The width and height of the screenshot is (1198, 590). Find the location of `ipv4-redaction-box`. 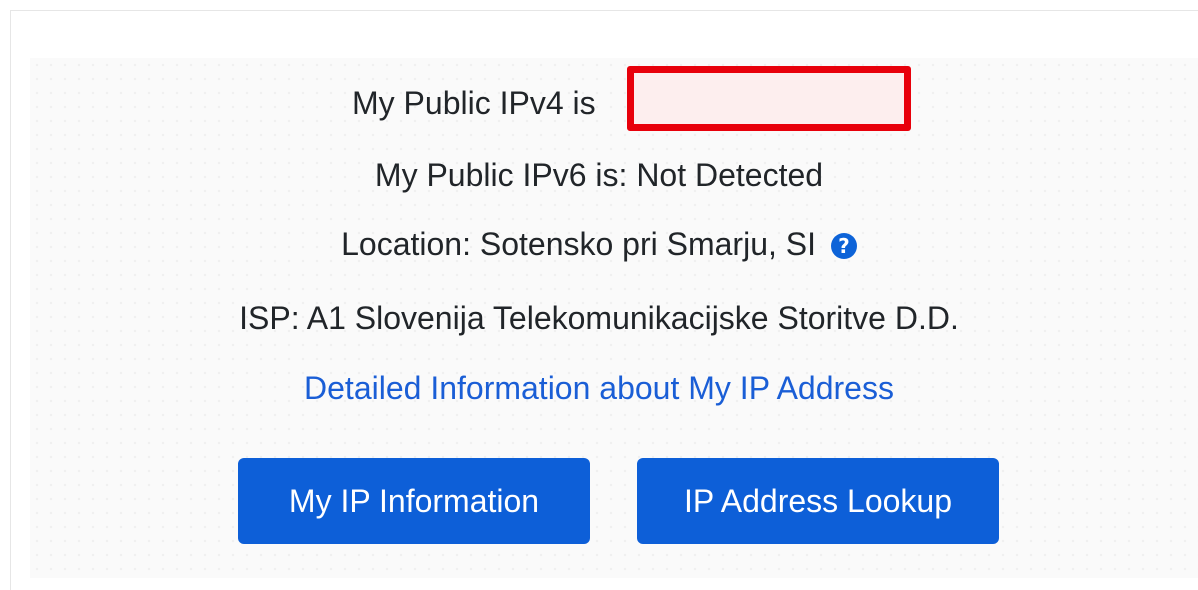

ipv4-redaction-box is located at coordinates (769, 98).